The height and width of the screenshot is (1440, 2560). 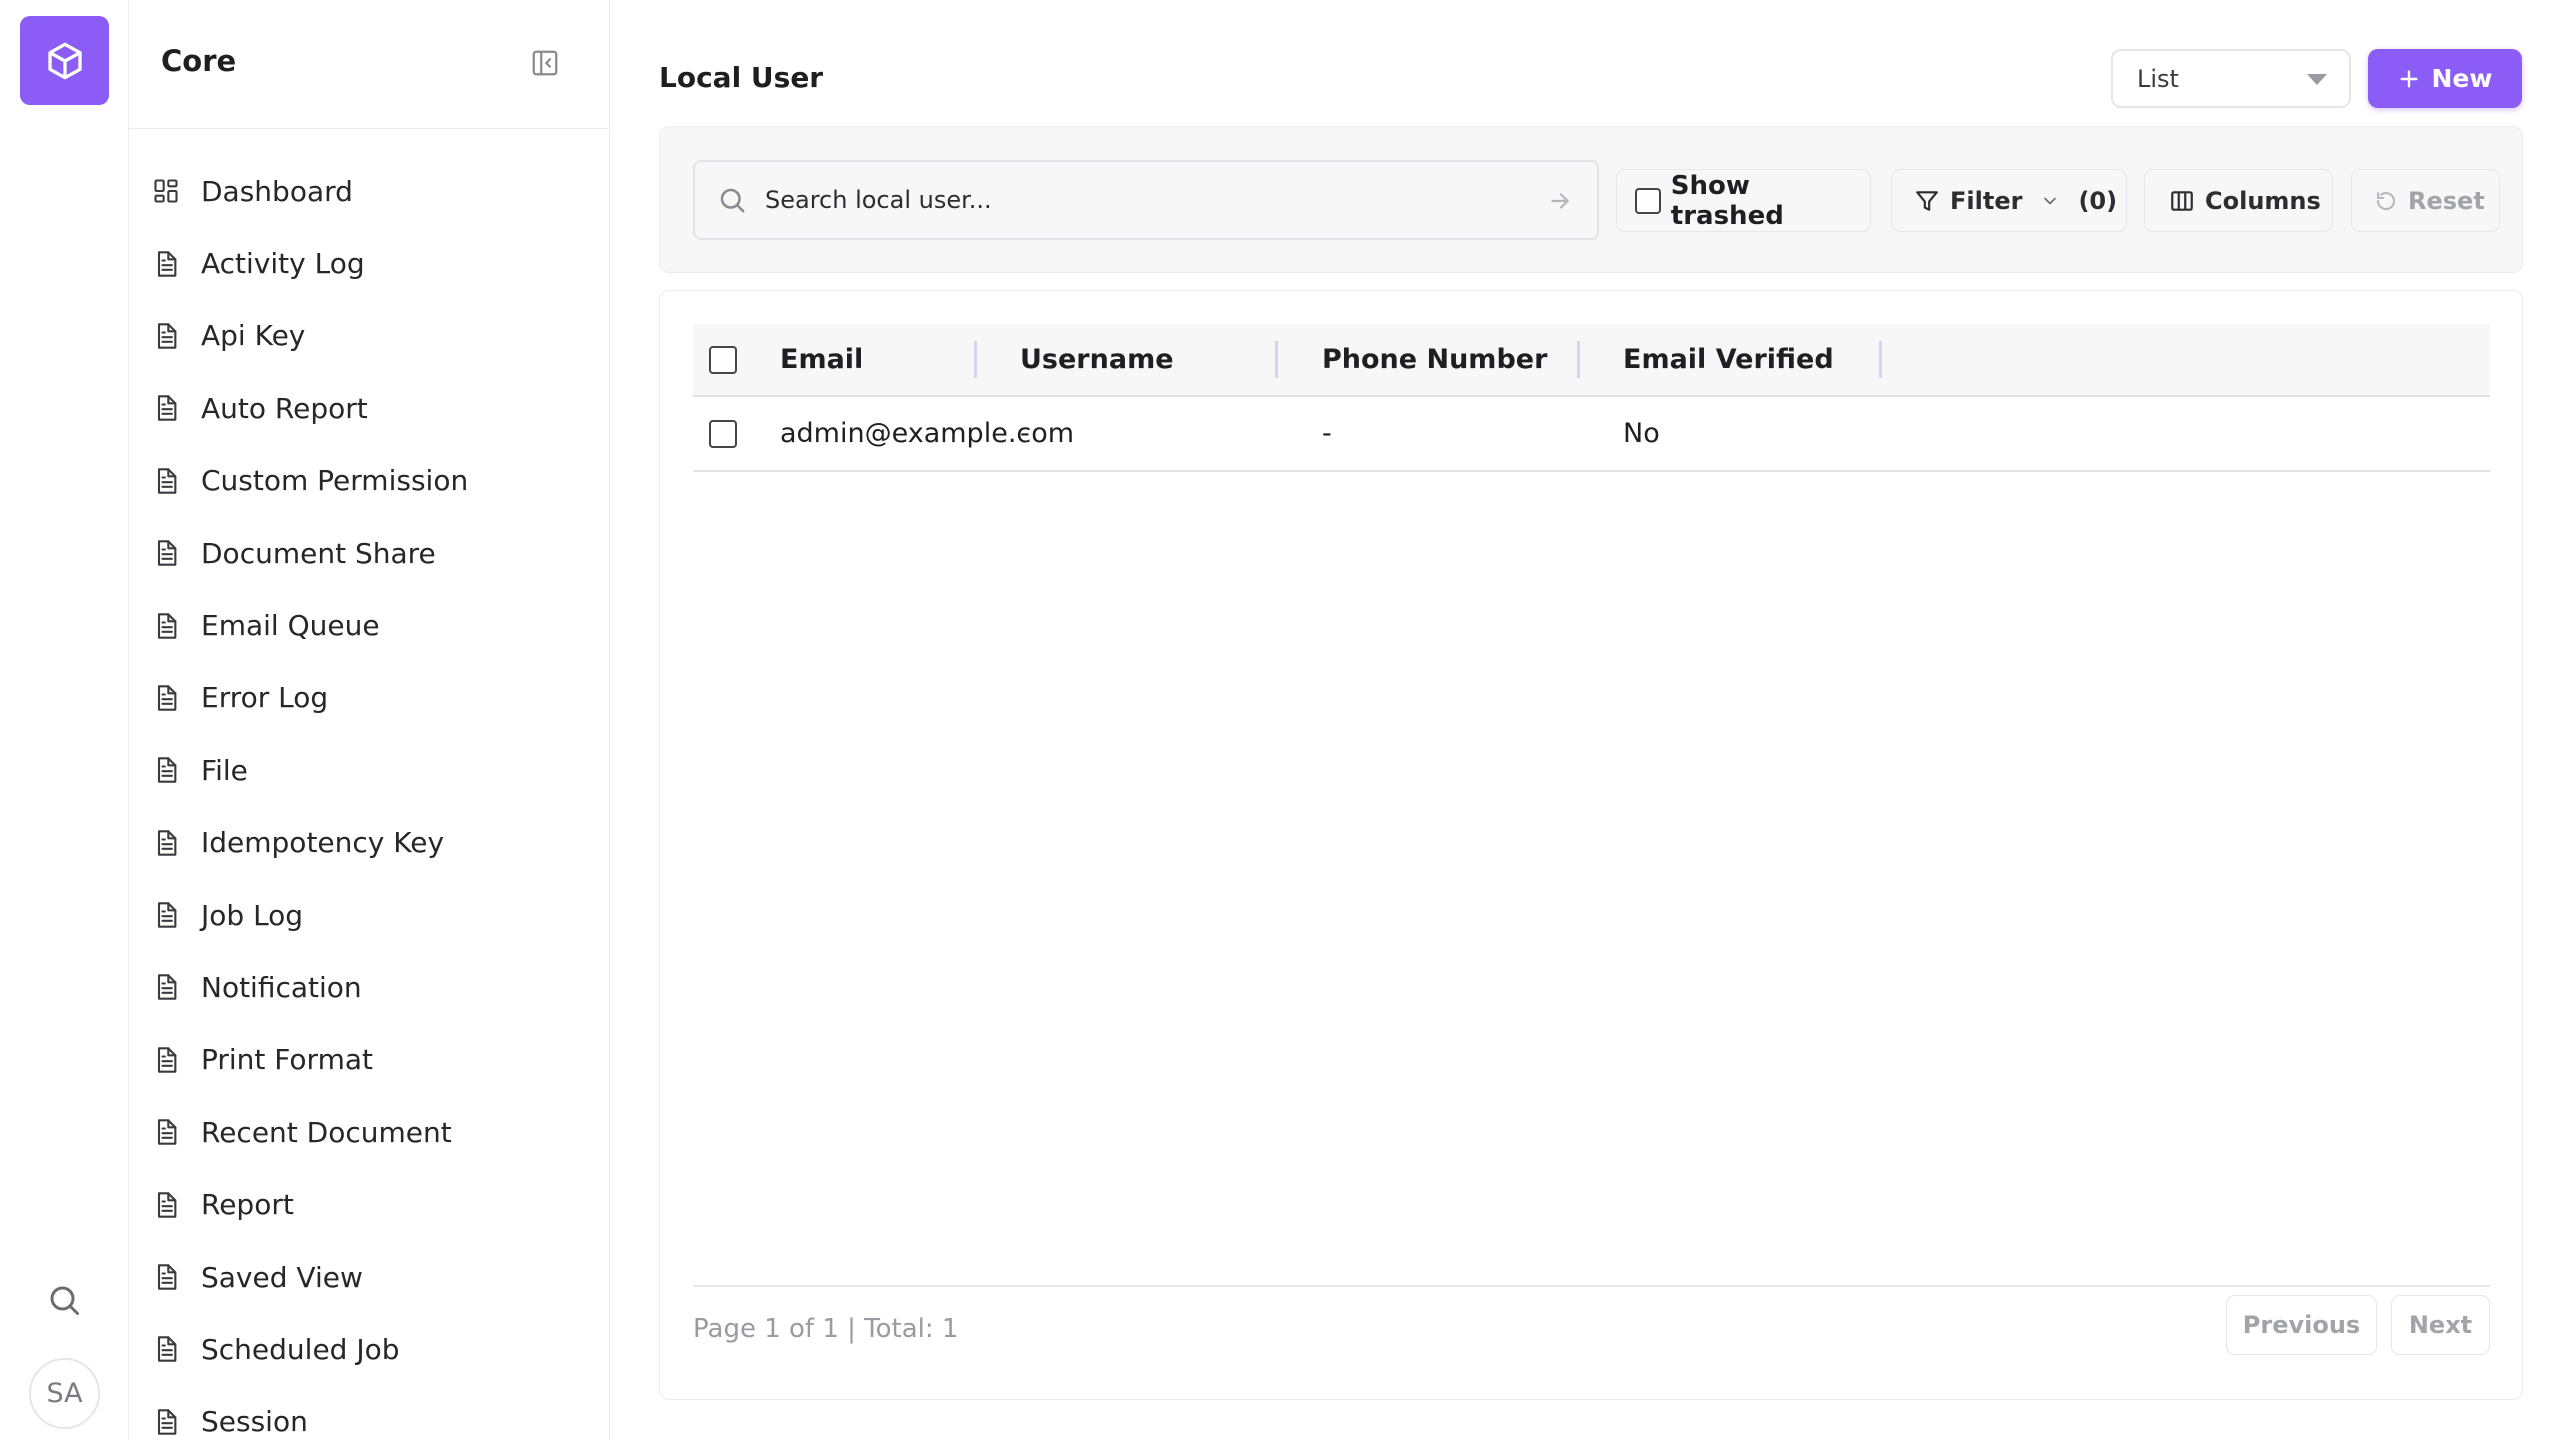 I want to click on sidebar-item-job-log: Job Log, so click(x=369, y=915).